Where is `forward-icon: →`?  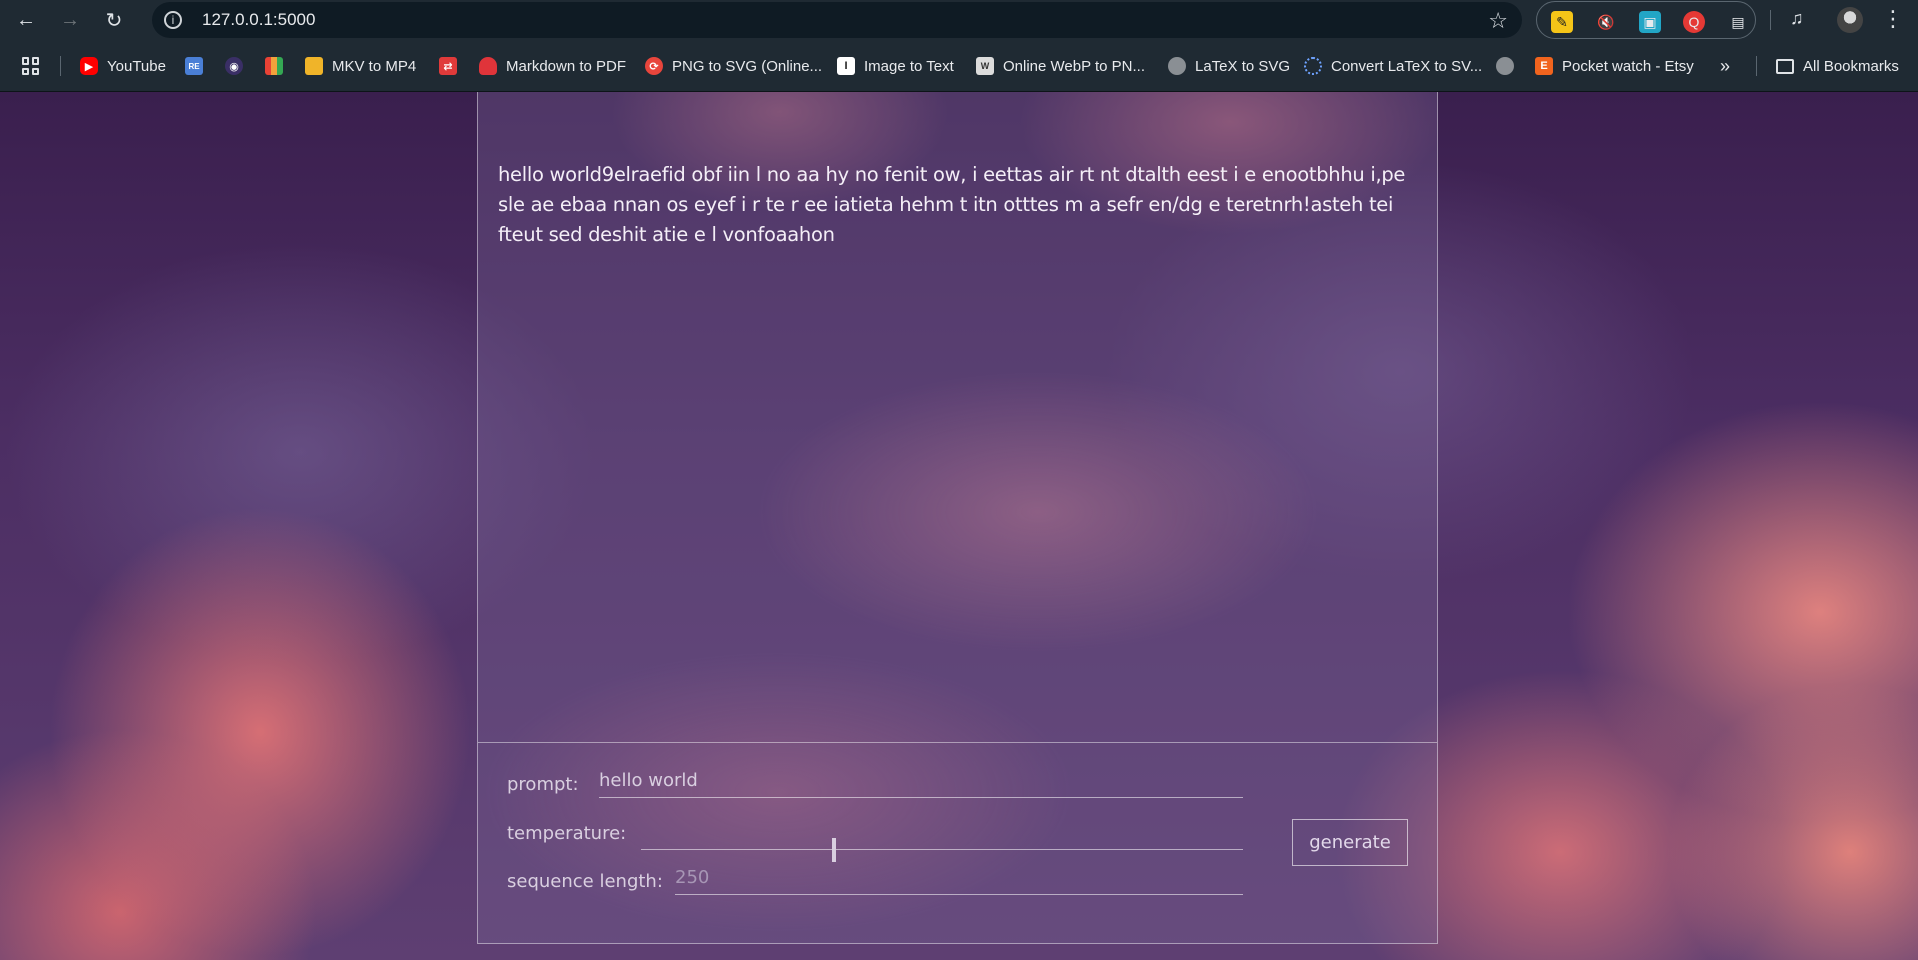
forward-icon: → is located at coordinates (70, 20).